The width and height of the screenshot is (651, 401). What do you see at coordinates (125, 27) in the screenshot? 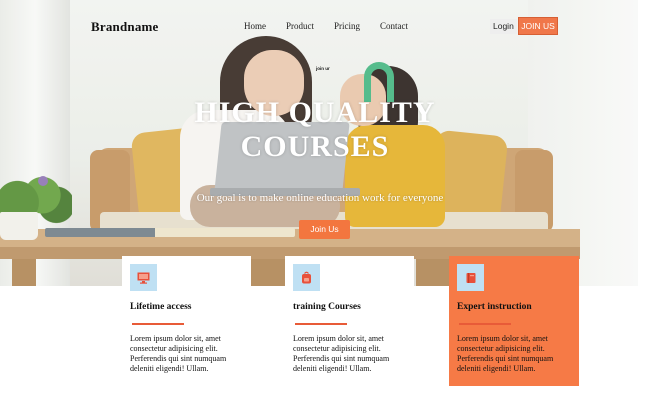
I see `brand-logo: Brandname` at bounding box center [125, 27].